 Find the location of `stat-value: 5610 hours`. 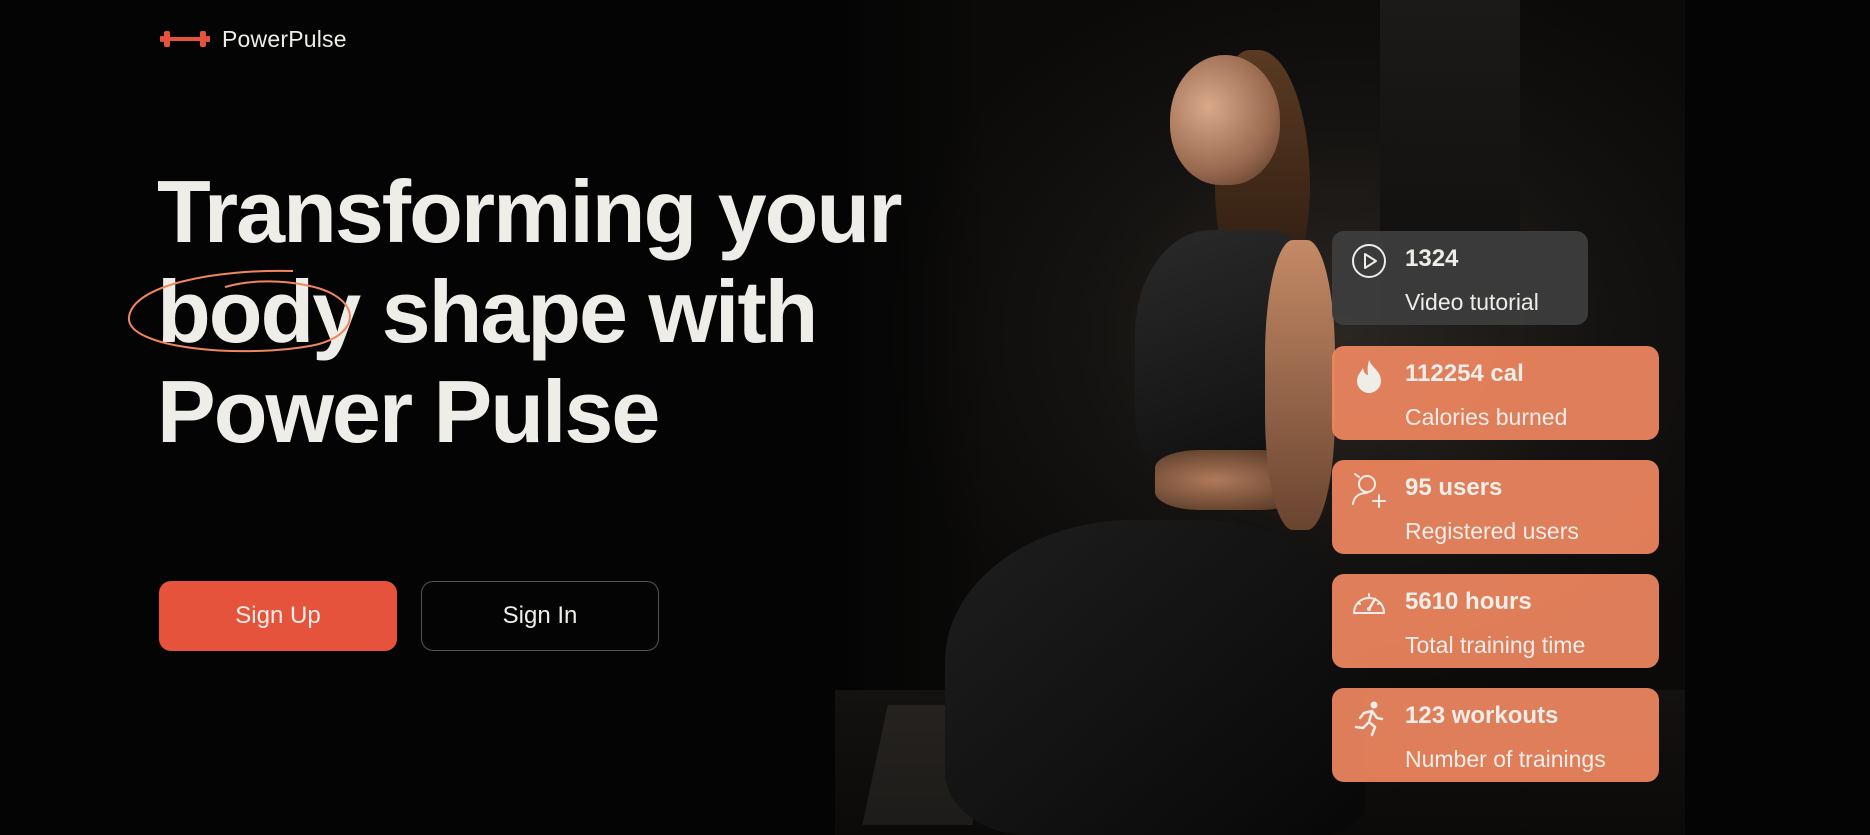

stat-value: 5610 hours is located at coordinates (1468, 601).